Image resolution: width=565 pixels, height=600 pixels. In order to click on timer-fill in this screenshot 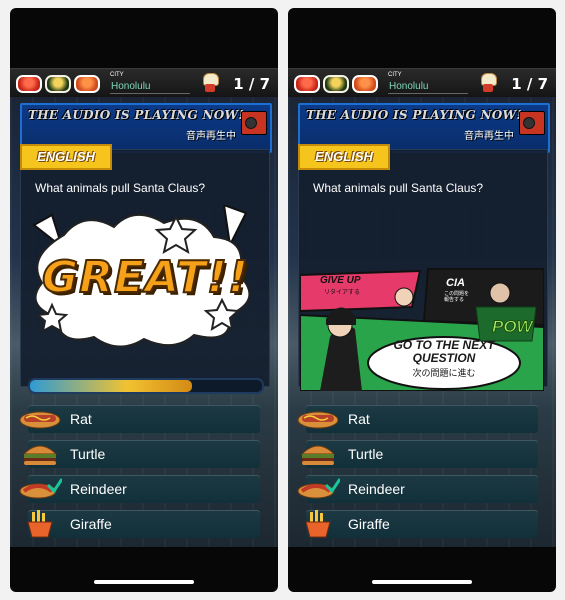, I will do `click(111, 386)`.